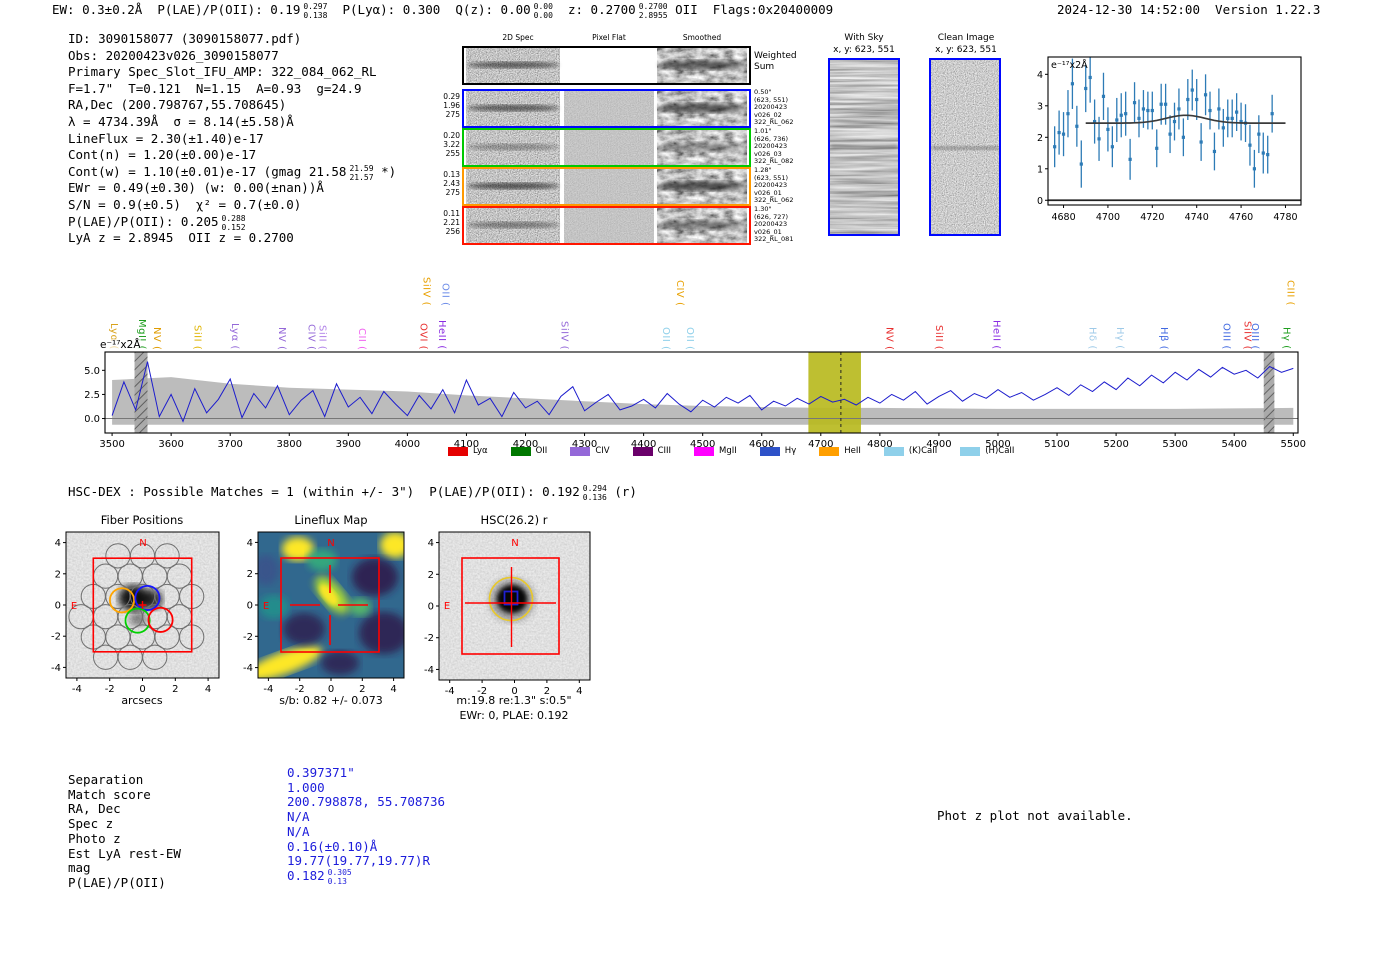 The height and width of the screenshot is (953, 1400). Describe the element at coordinates (653, 11) in the screenshot. I see `stacked-fraction: 0.2700 2.8955` at that location.